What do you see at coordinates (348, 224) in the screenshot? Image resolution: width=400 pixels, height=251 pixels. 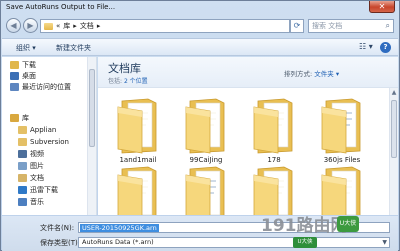 I see `watermark-badge: U大侠` at bounding box center [348, 224].